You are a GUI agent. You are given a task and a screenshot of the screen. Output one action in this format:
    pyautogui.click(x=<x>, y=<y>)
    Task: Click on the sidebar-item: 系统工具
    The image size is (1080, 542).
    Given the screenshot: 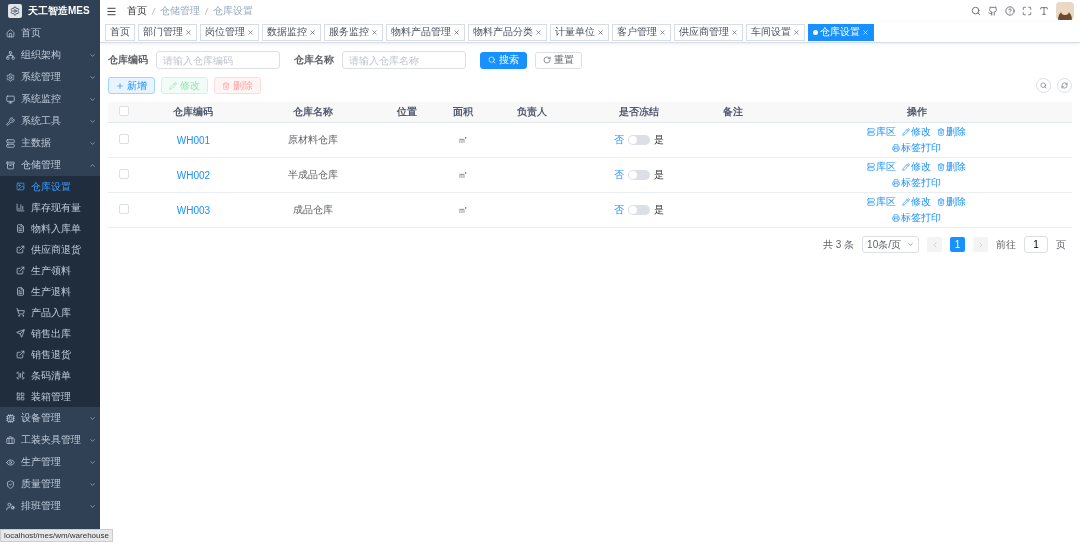 What is the action you would take?
    pyautogui.click(x=50, y=121)
    